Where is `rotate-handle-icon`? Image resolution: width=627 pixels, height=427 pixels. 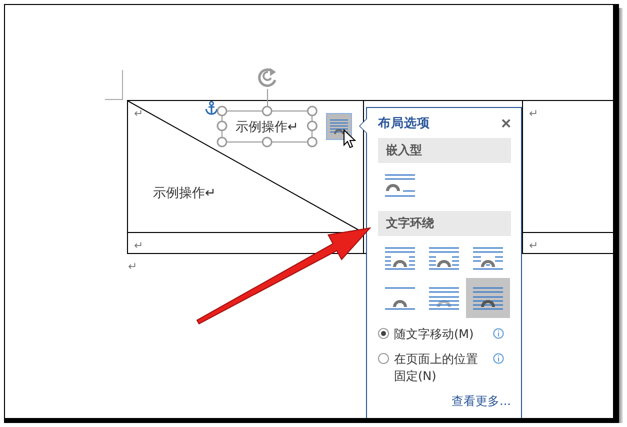 rotate-handle-icon is located at coordinates (268, 78).